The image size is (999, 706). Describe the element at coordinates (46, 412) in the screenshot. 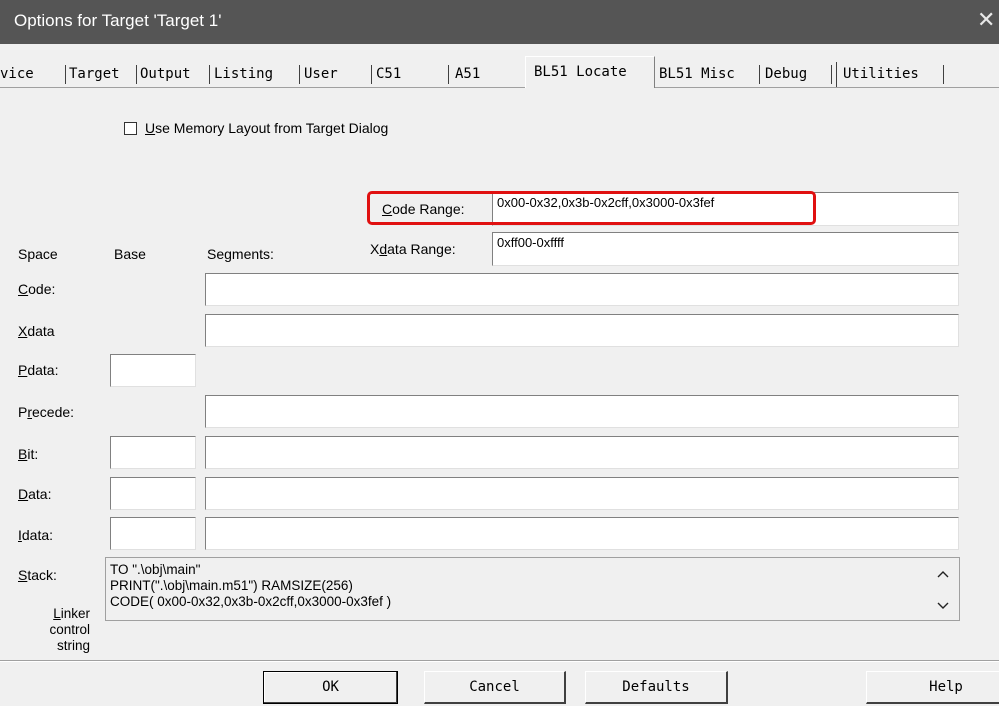

I see `precede-row-label: Precede:` at that location.